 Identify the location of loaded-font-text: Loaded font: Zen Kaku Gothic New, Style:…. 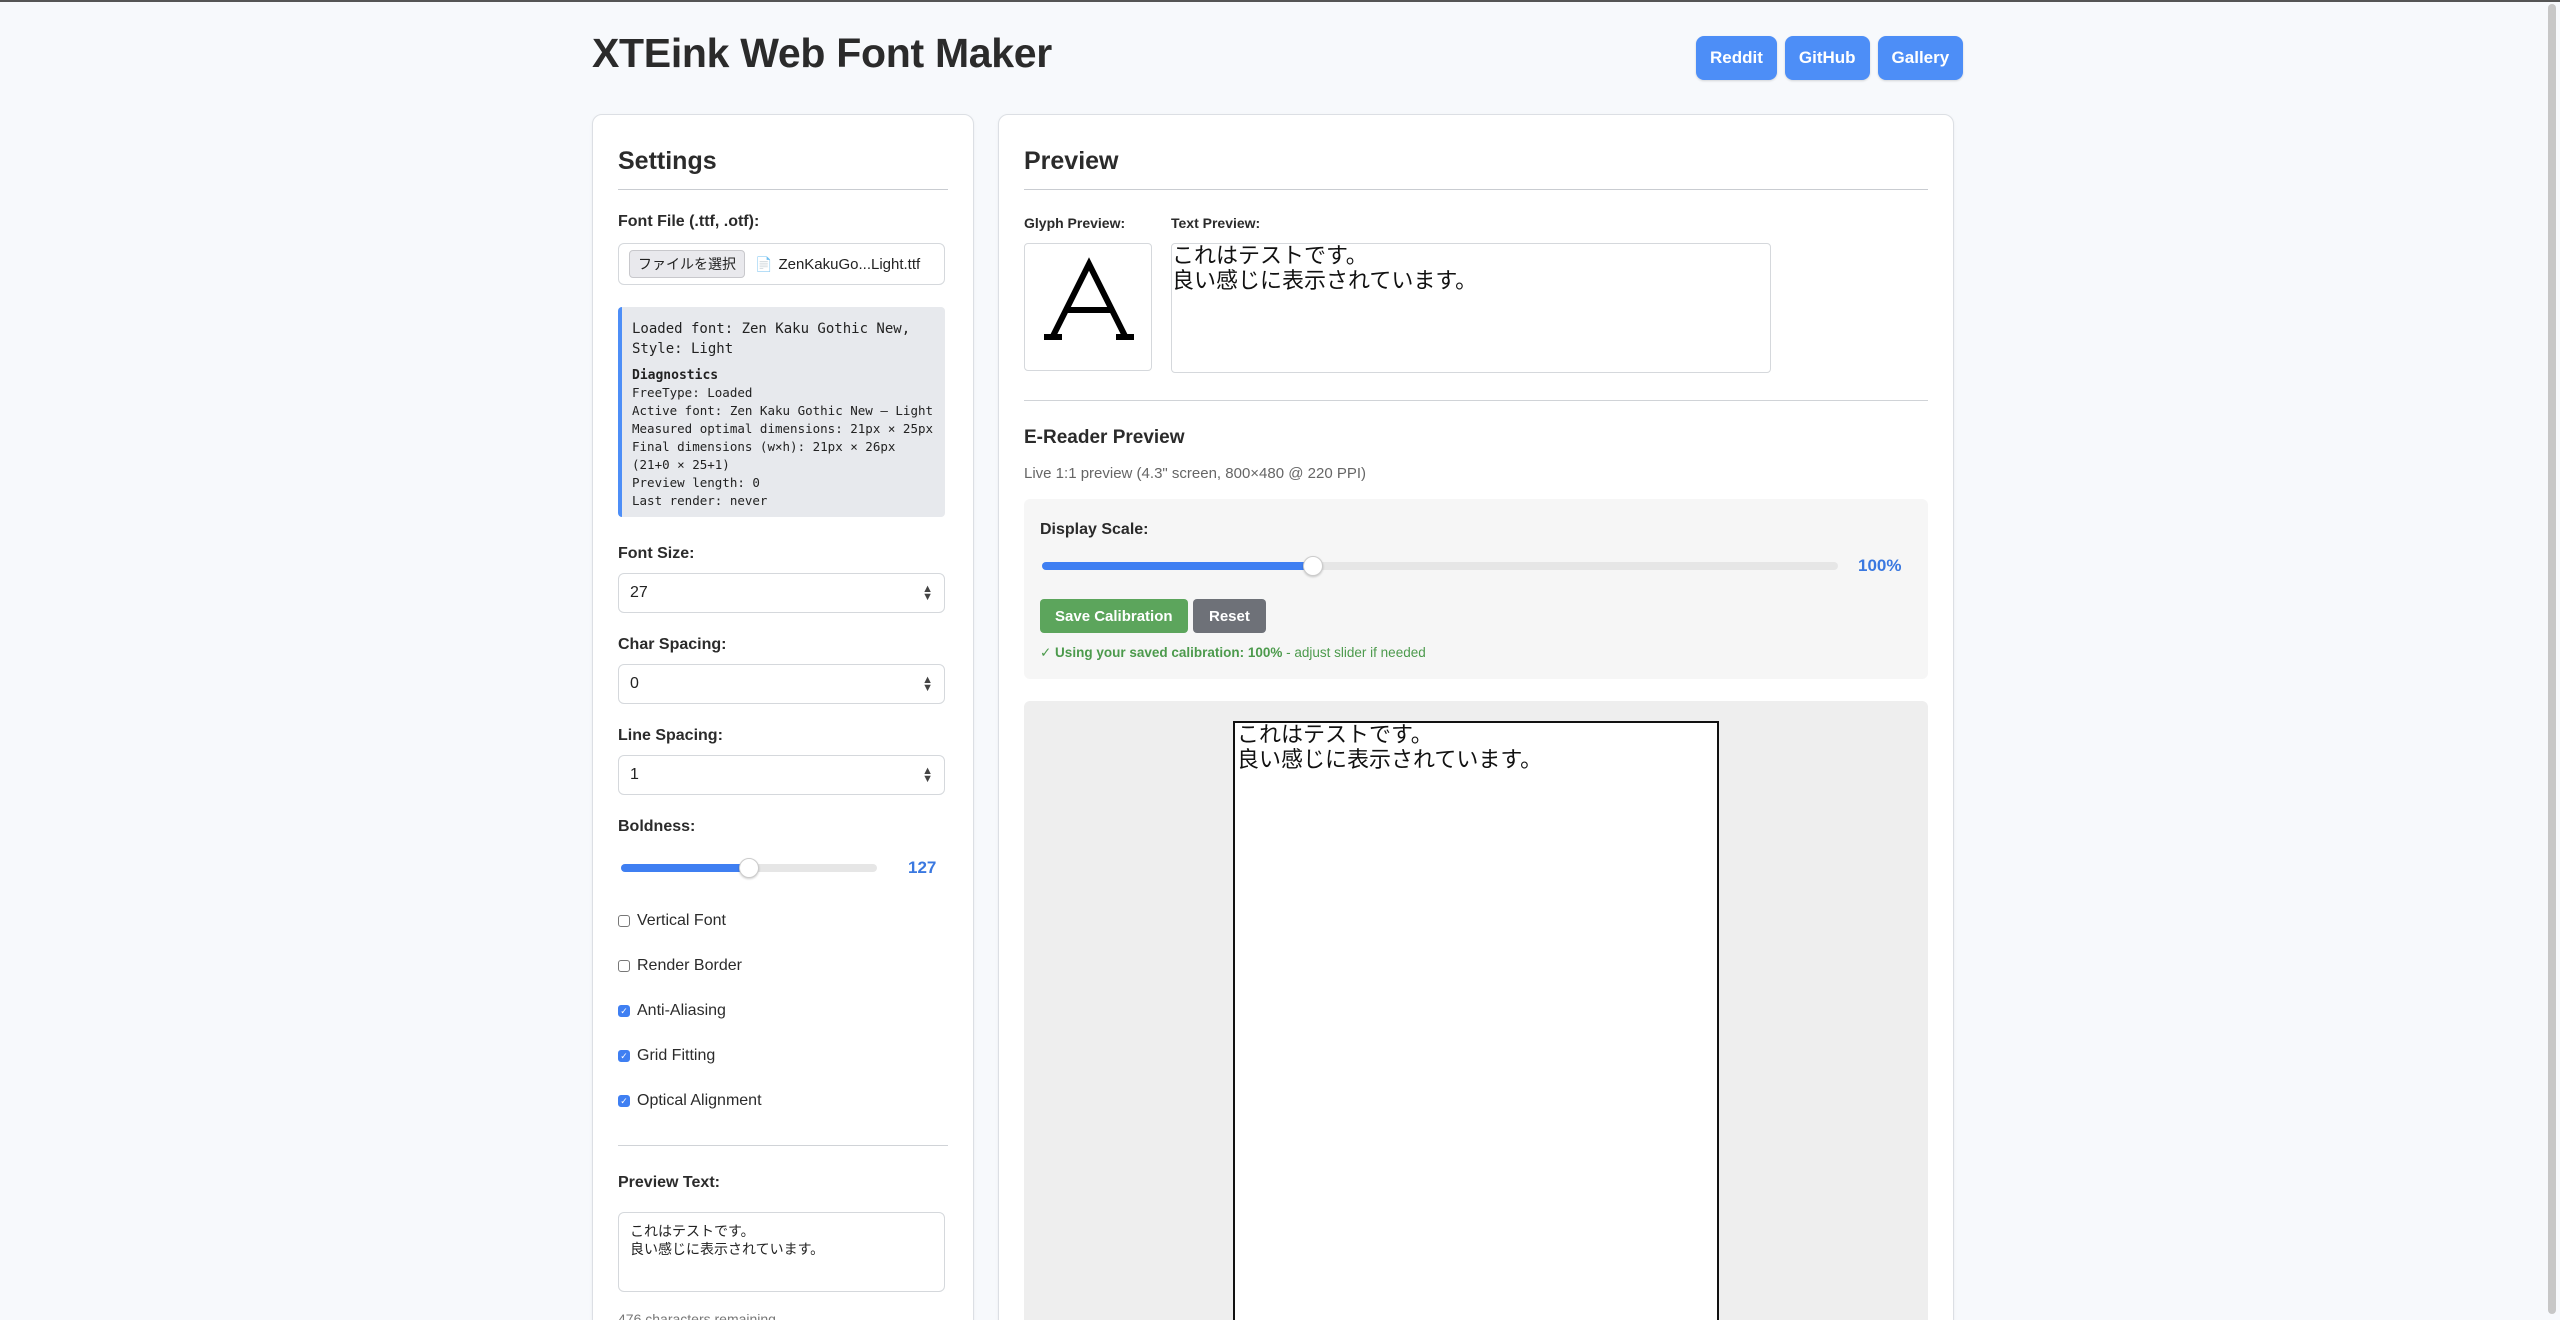
(771, 339).